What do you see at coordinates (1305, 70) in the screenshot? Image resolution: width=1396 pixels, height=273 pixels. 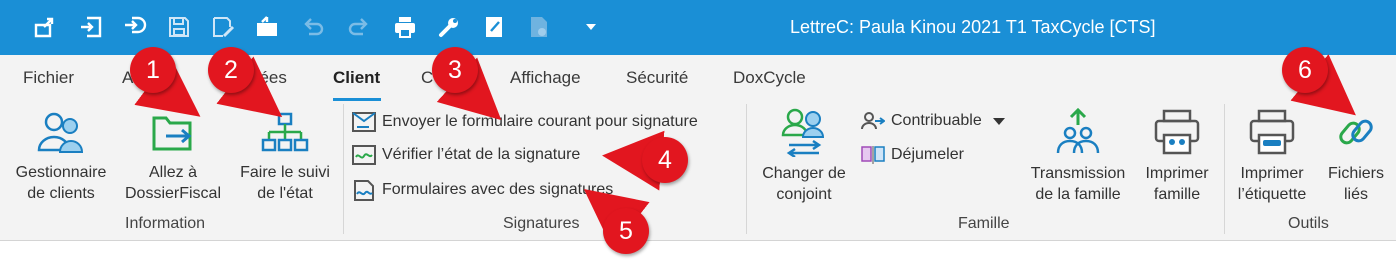 I see `callout-badge-6: 6` at bounding box center [1305, 70].